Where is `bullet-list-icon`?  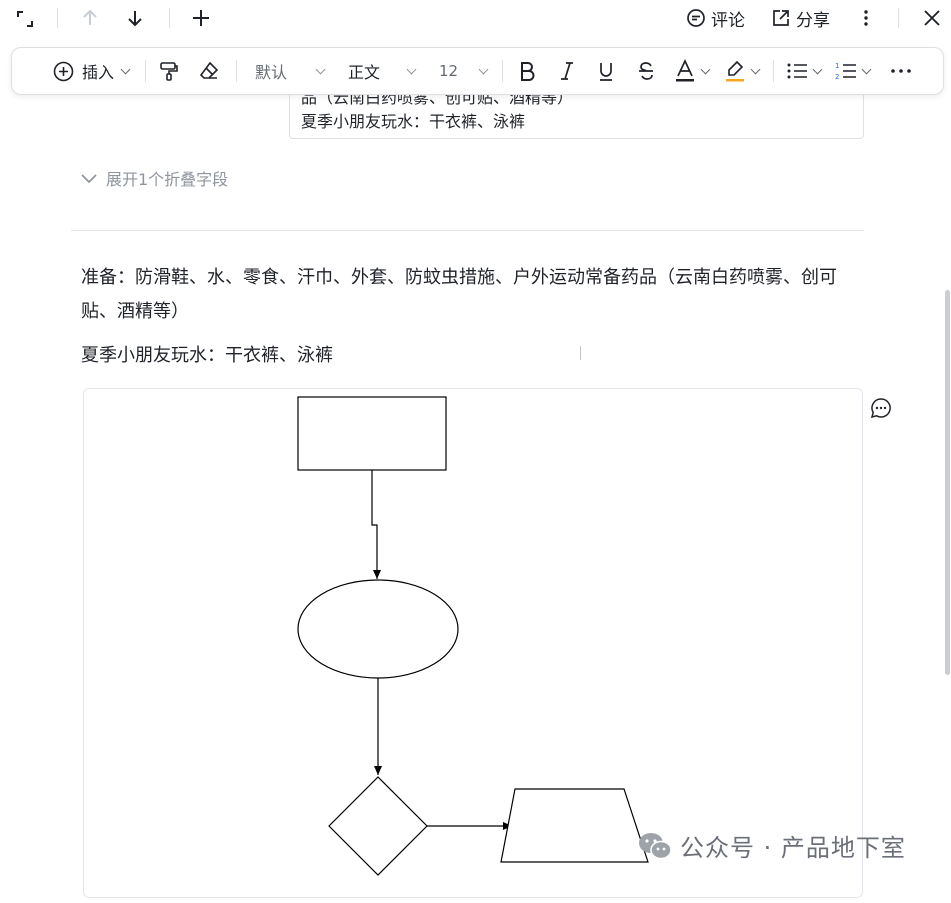 bullet-list-icon is located at coordinates (797, 71).